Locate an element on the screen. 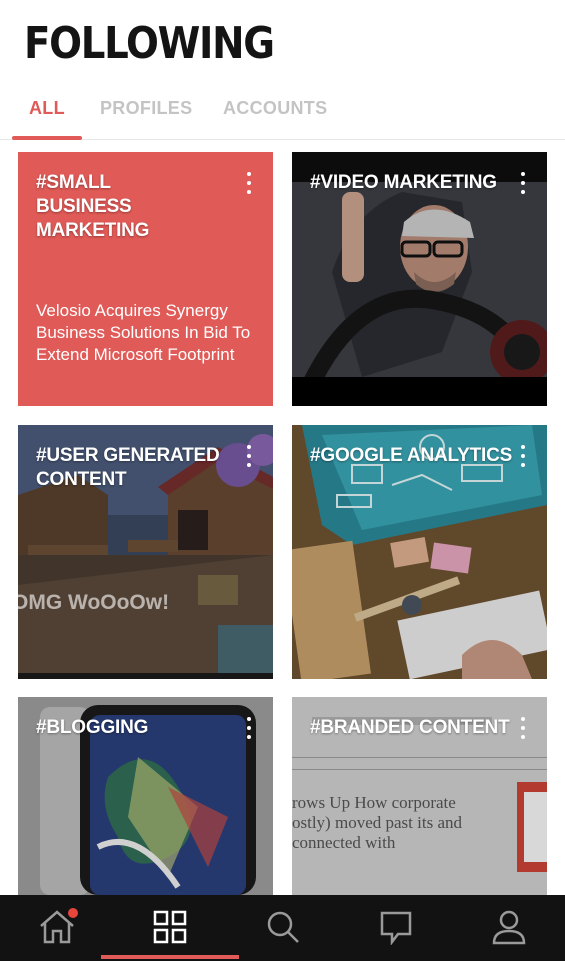  header: FOLLOWING ALL PROFILES ACCOUNTS is located at coordinates (282, 70).